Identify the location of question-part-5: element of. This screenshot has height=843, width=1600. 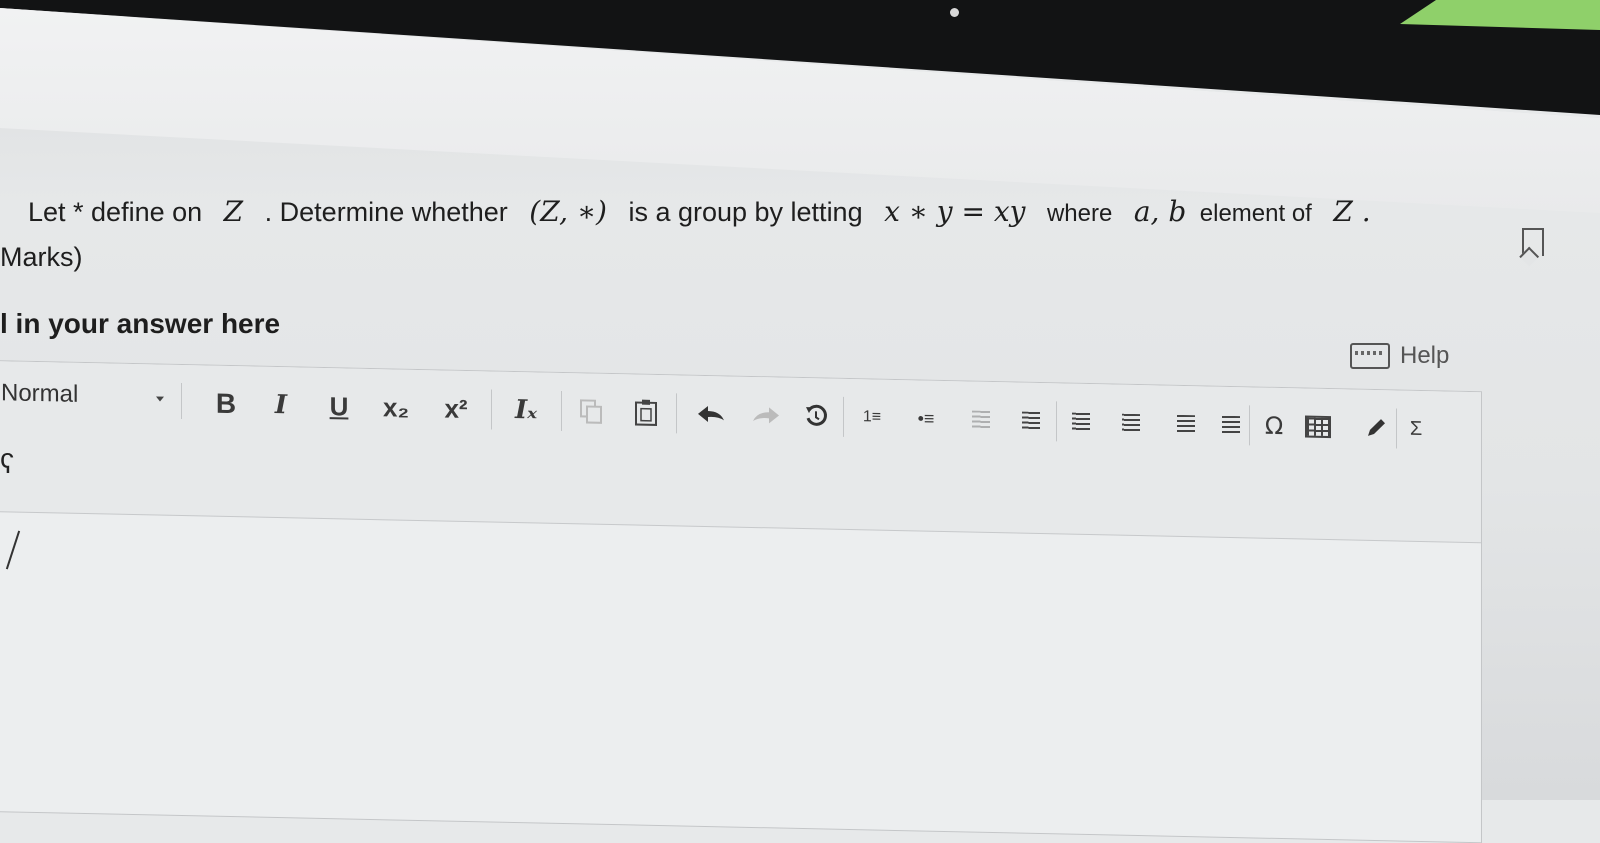
(1255, 213).